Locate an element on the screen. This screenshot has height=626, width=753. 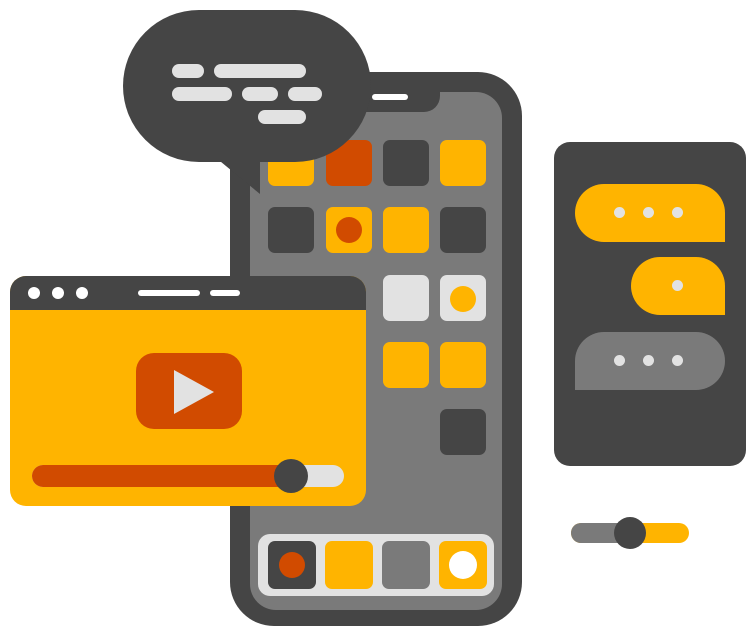
toggle-slider-knob is located at coordinates (630, 533).